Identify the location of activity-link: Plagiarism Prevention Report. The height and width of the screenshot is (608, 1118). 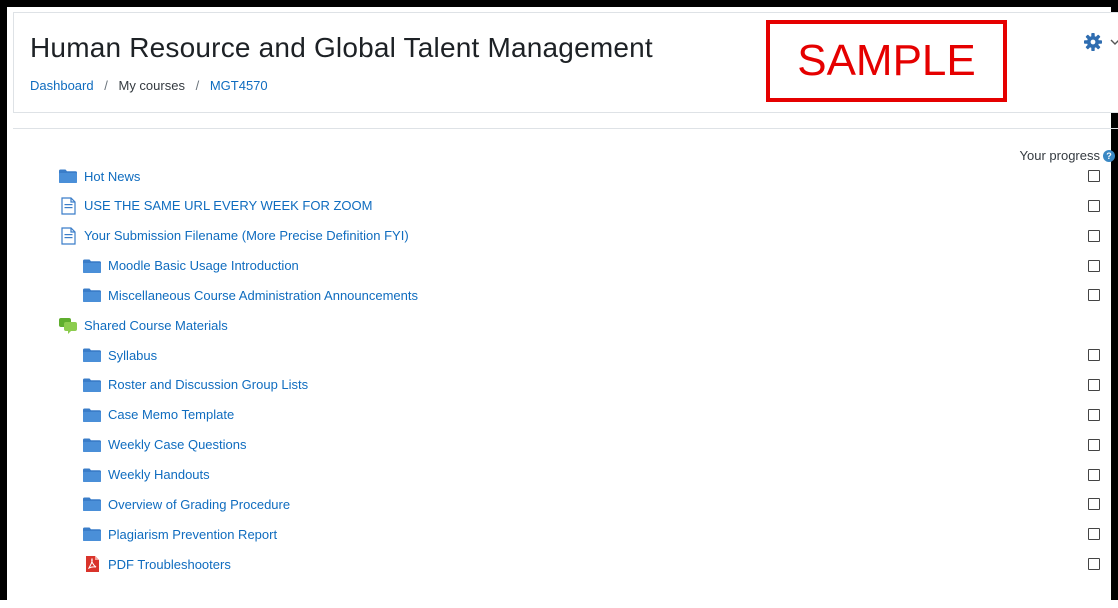
(192, 534).